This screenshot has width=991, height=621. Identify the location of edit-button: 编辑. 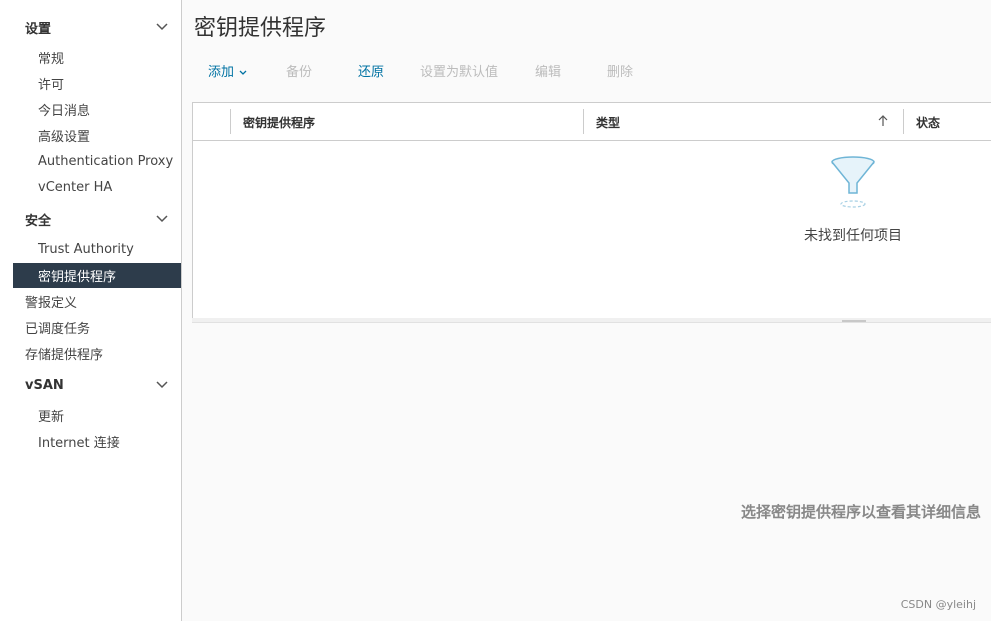
(548, 72).